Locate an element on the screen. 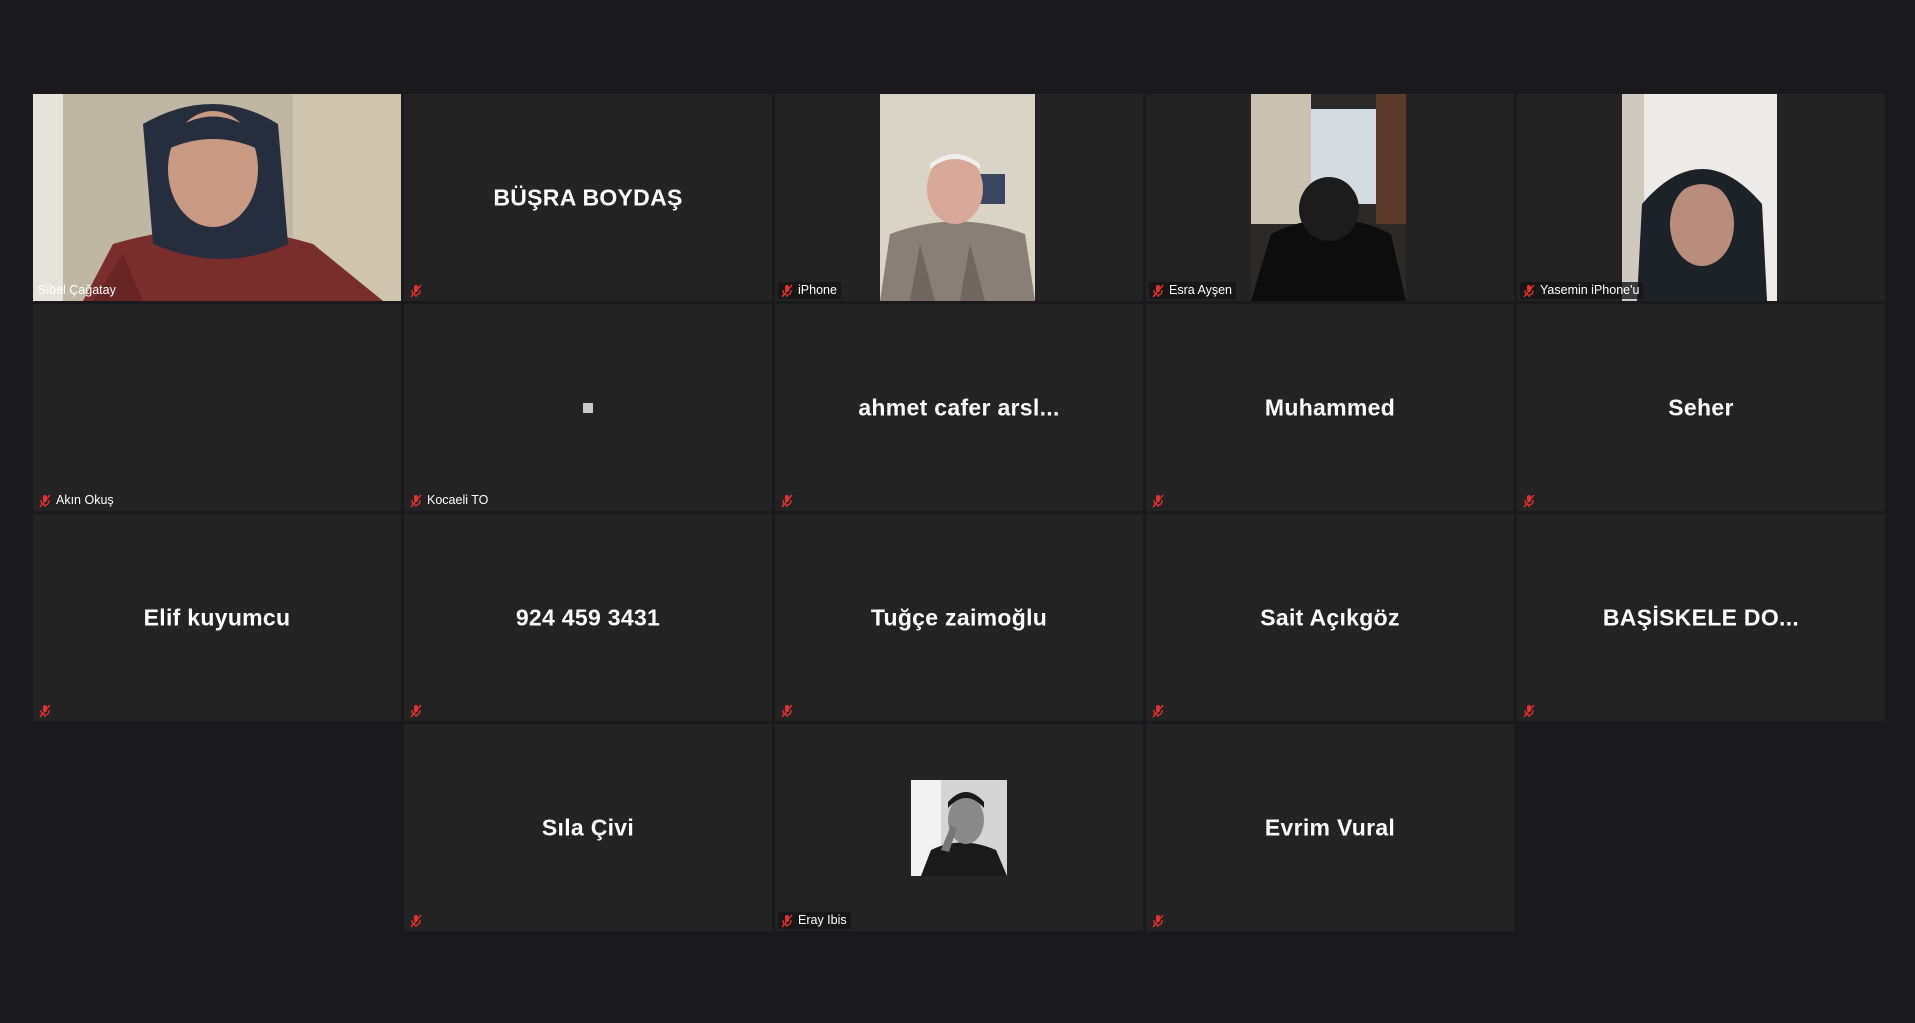 Image resolution: width=1915 pixels, height=1023 pixels. participant-tile-sait: Sait Açıkgöz is located at coordinates (1330, 617).